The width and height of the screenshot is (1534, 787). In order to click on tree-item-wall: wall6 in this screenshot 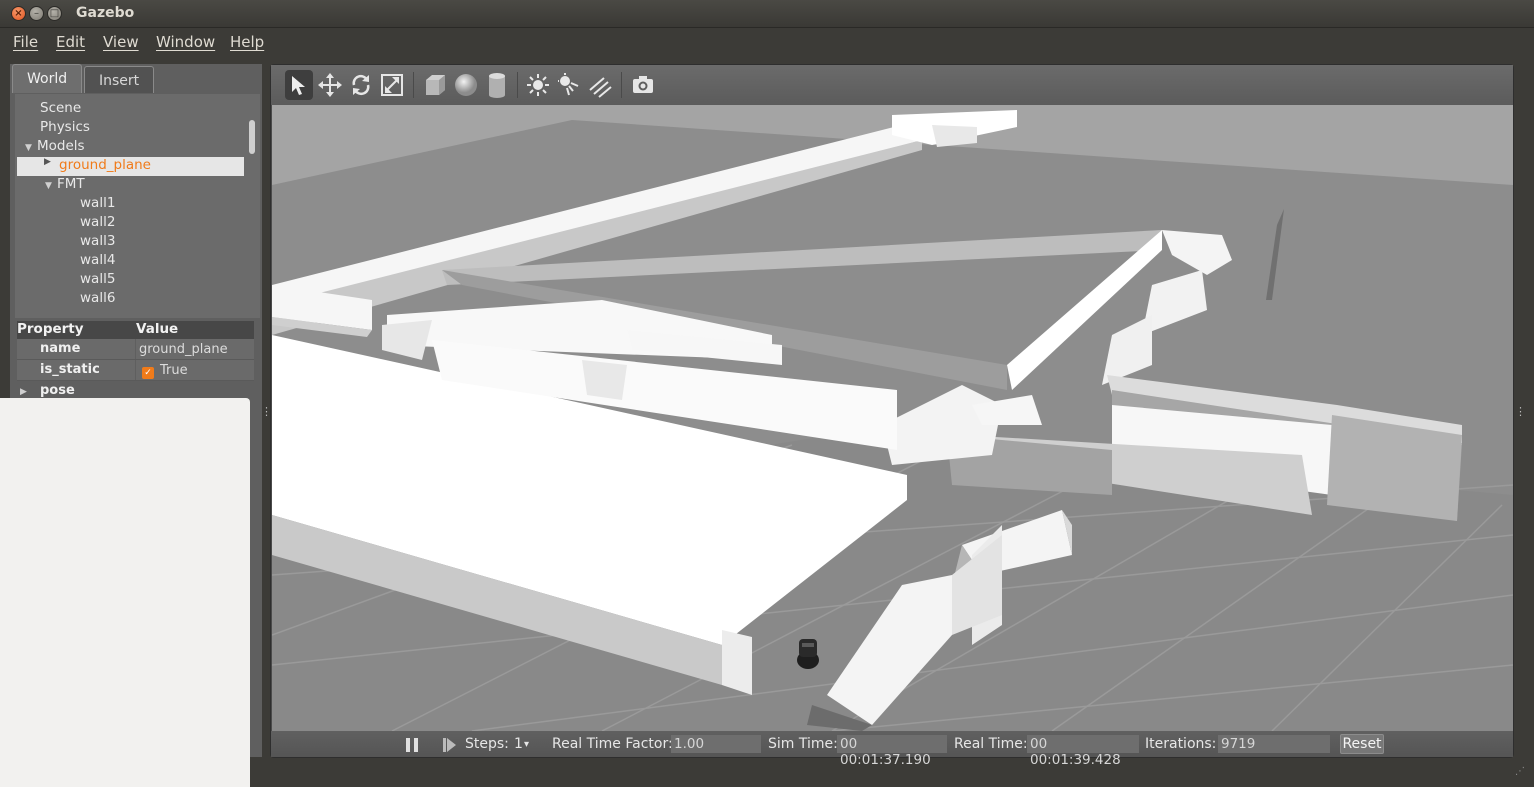, I will do `click(97, 299)`.